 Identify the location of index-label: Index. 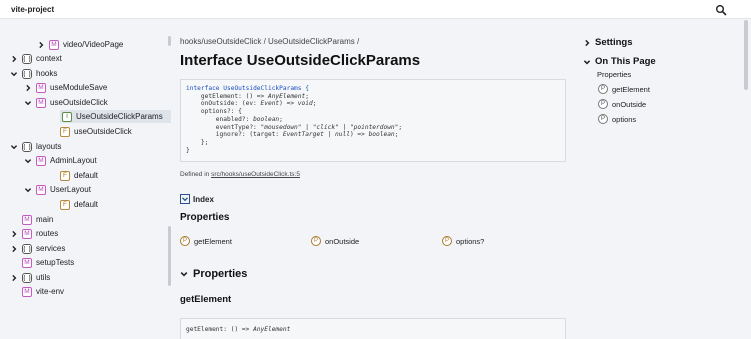
(203, 199).